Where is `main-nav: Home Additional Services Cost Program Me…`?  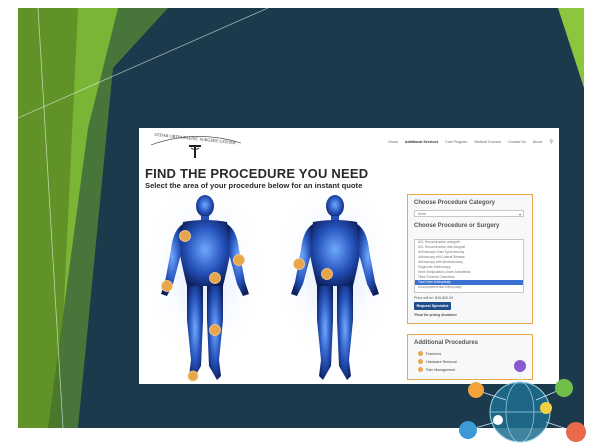
main-nav: Home Additional Services Cost Program Me… is located at coordinates (470, 142).